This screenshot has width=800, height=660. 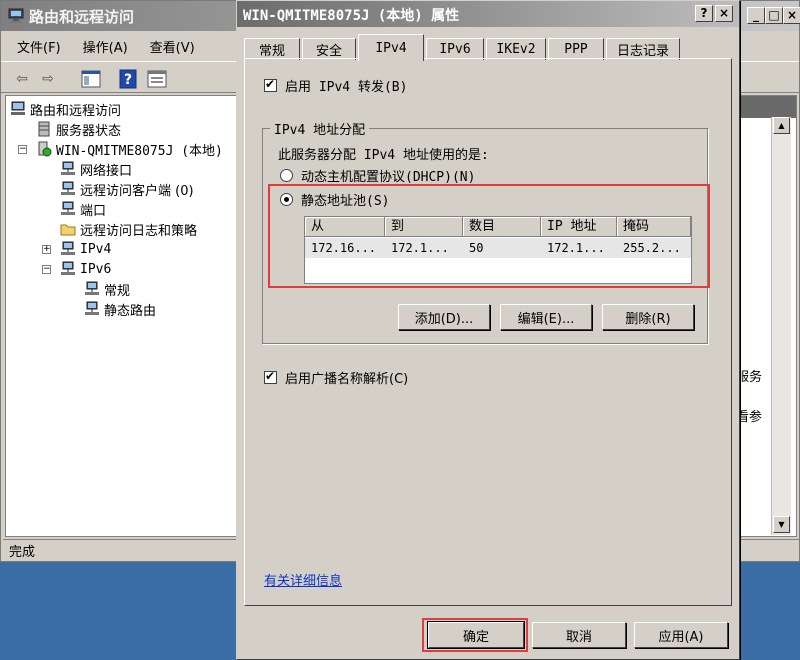 I want to click on tree-node-ipv6: IPv6, so click(x=85, y=269).